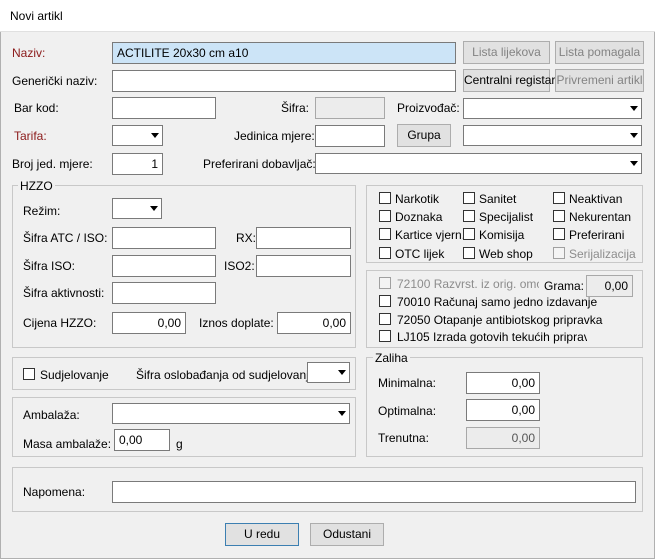 The height and width of the screenshot is (559, 655). I want to click on barkod-input, so click(164, 108).